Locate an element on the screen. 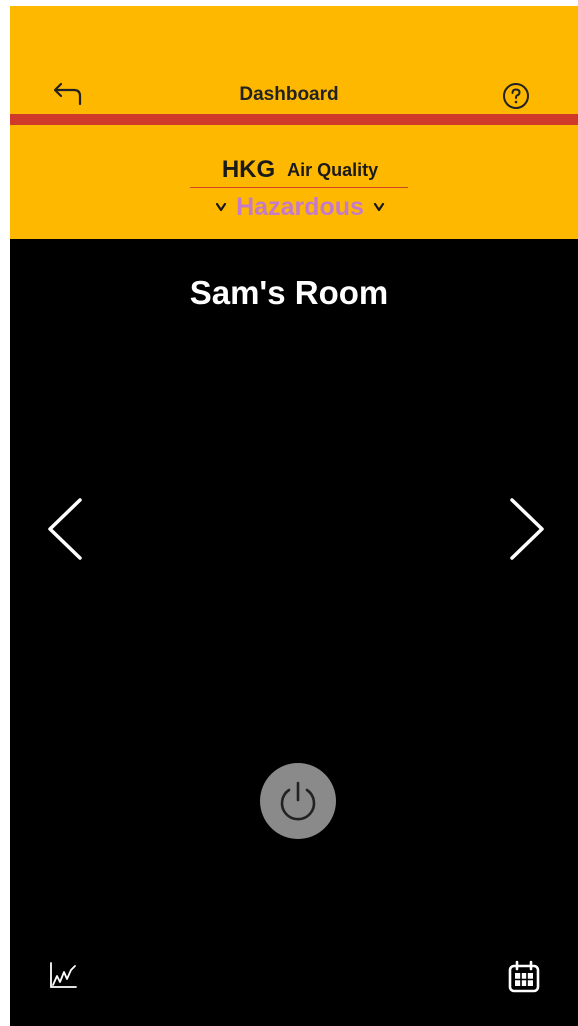  line-chart-icon is located at coordinates (63, 975).